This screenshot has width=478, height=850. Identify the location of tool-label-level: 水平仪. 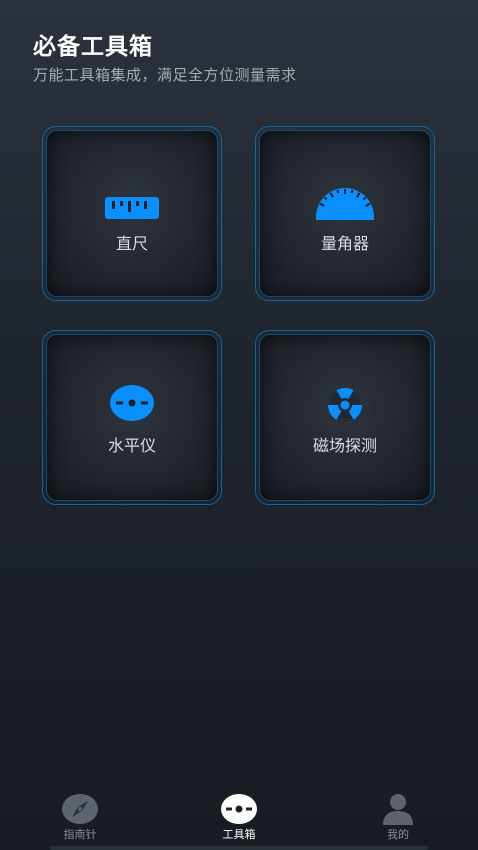
(131, 445).